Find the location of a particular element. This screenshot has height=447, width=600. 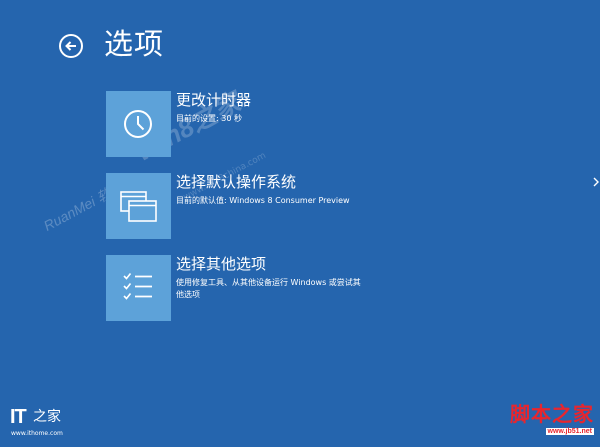

option-change-timer: 更改计时器 目前的设置: 30 秒 is located at coordinates (306, 124).